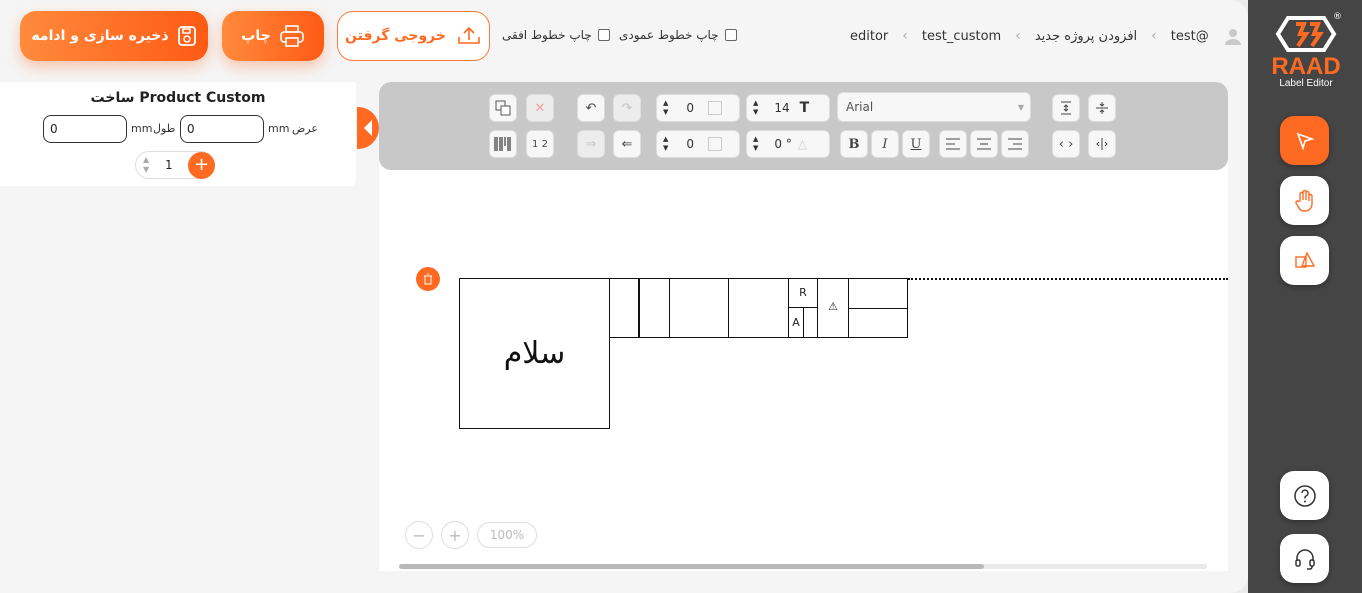 This screenshot has width=1362, height=593. I want to click on zoom-in-button: +, so click(455, 535).